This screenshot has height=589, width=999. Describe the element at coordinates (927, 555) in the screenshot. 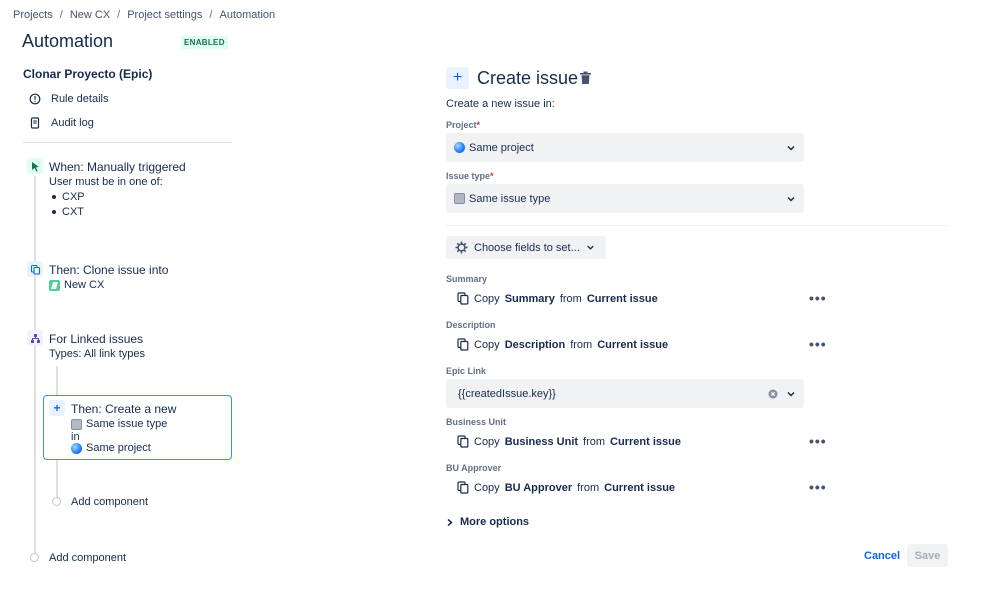

I see `save-button: Save` at that location.